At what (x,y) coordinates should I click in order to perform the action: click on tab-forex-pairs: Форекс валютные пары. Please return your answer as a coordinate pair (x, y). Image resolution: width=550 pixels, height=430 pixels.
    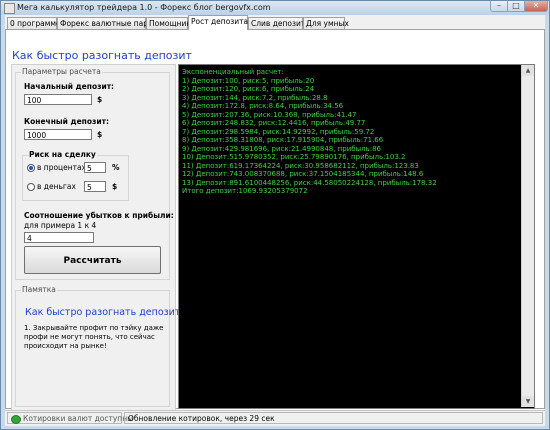
    Looking at the image, I should click on (105, 23).